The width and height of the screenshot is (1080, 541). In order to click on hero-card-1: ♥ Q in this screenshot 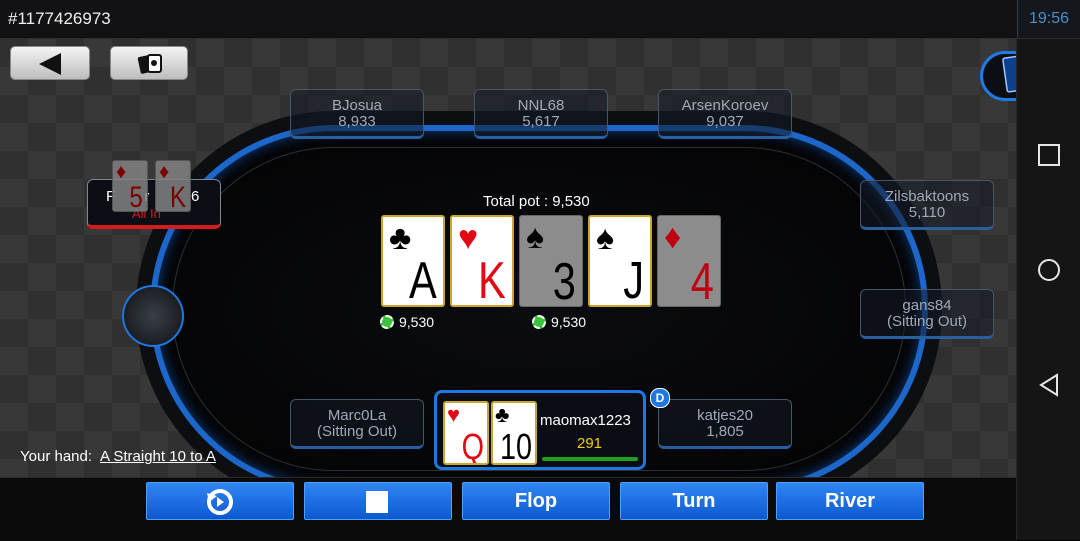, I will do `click(466, 433)`.